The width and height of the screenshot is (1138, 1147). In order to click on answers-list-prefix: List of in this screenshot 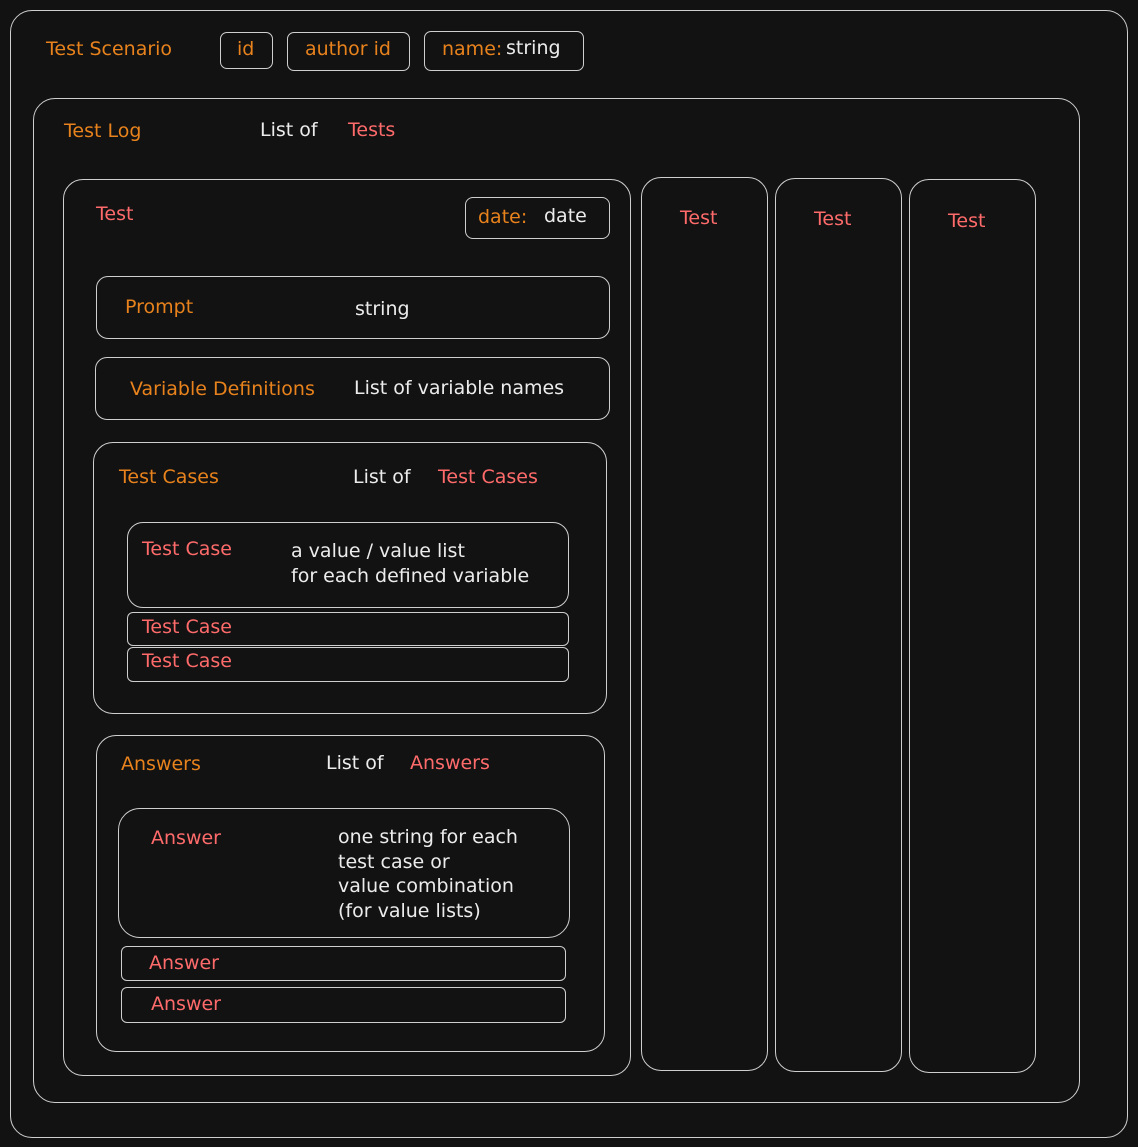, I will do `click(355, 763)`.